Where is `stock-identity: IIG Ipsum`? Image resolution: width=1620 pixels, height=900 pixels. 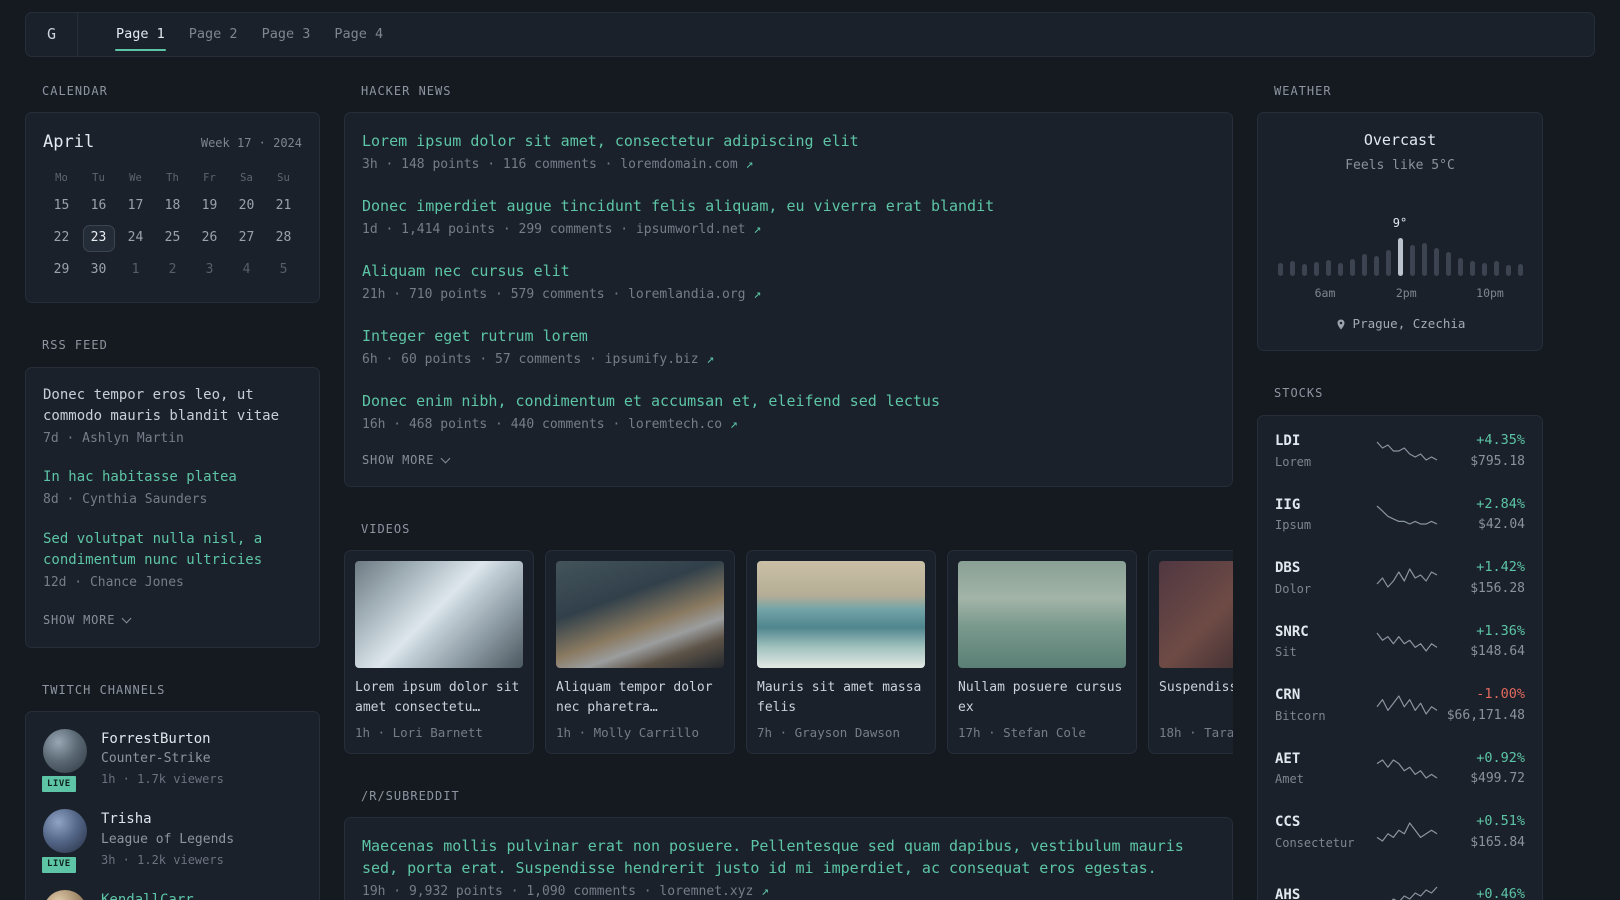
stock-identity: IIG Ipsum is located at coordinates (1325, 515).